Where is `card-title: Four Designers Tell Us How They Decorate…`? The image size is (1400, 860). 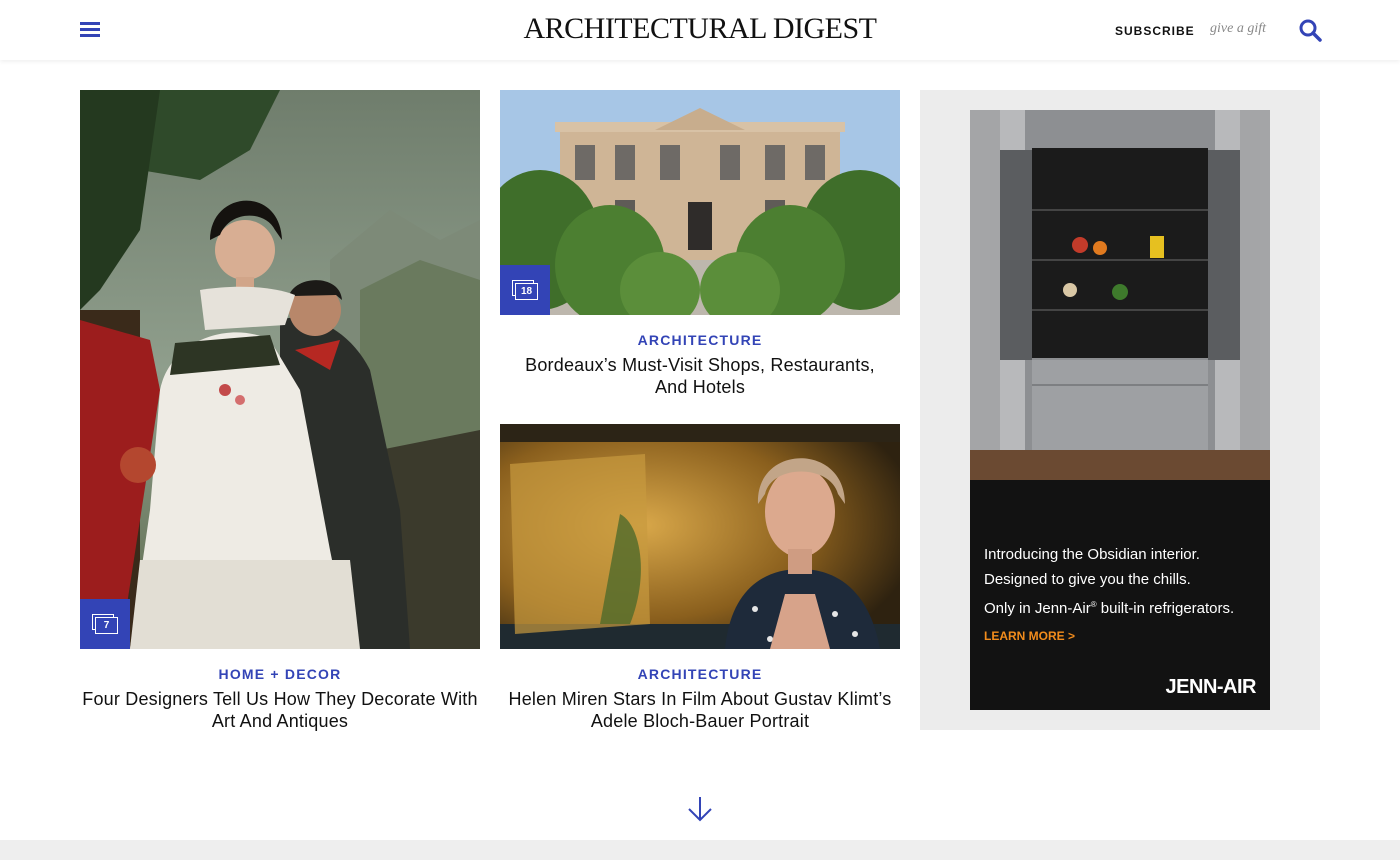 card-title: Four Designers Tell Us How They Decorate… is located at coordinates (280, 710).